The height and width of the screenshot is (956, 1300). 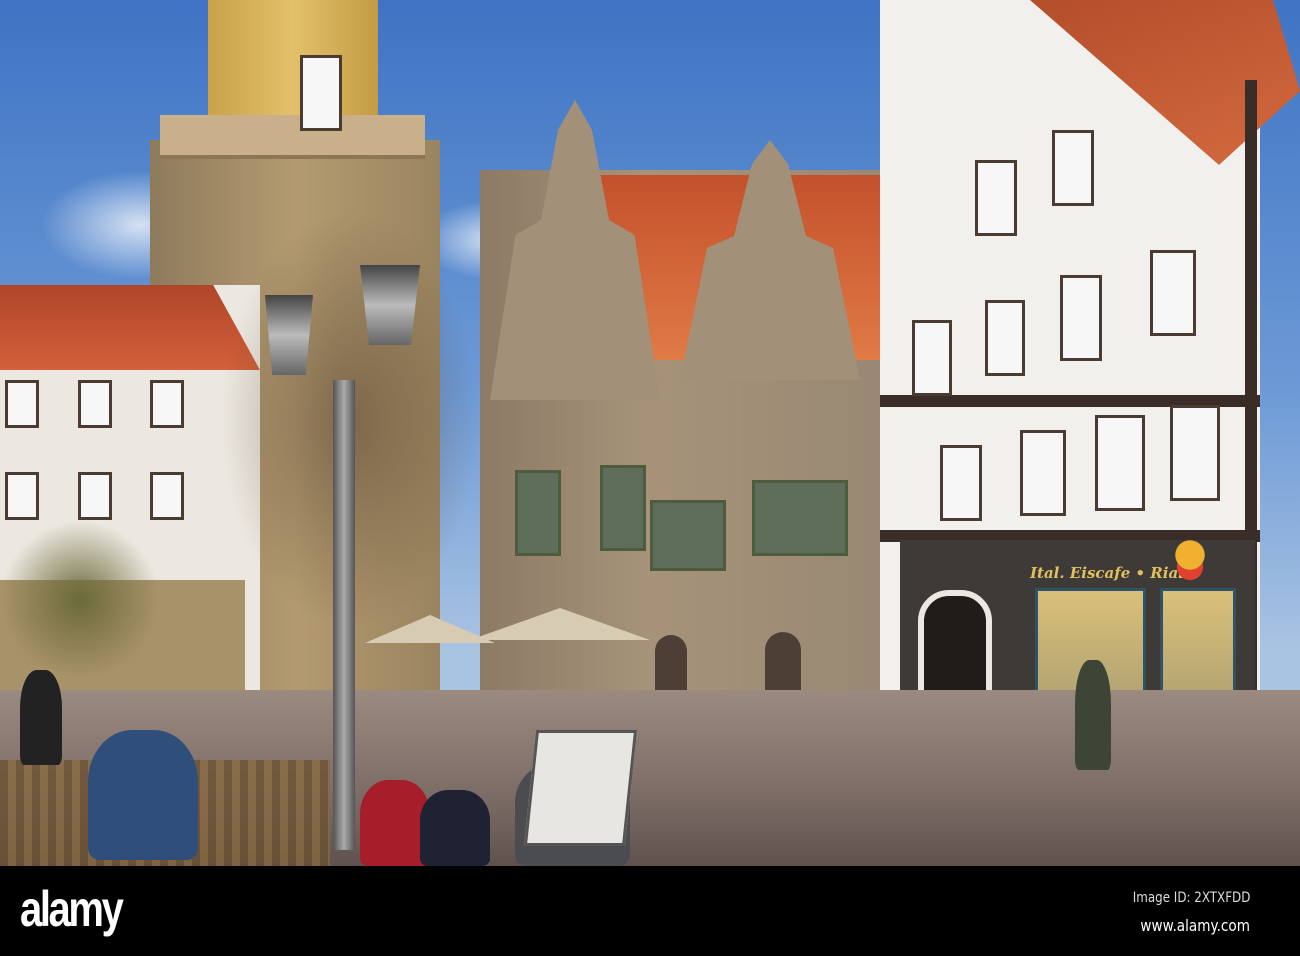 What do you see at coordinates (72, 909) in the screenshot?
I see `alamy-logo: alamy` at bounding box center [72, 909].